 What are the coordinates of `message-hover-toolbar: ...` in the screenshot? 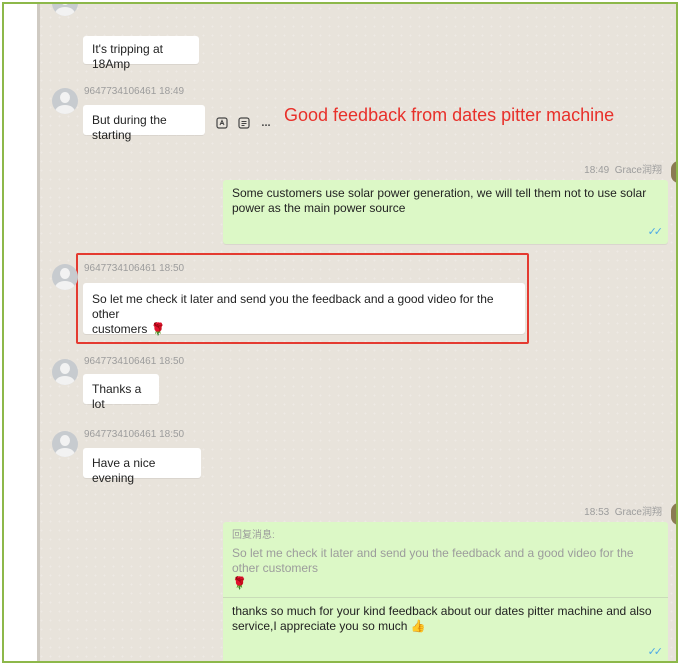 It's located at (244, 123).